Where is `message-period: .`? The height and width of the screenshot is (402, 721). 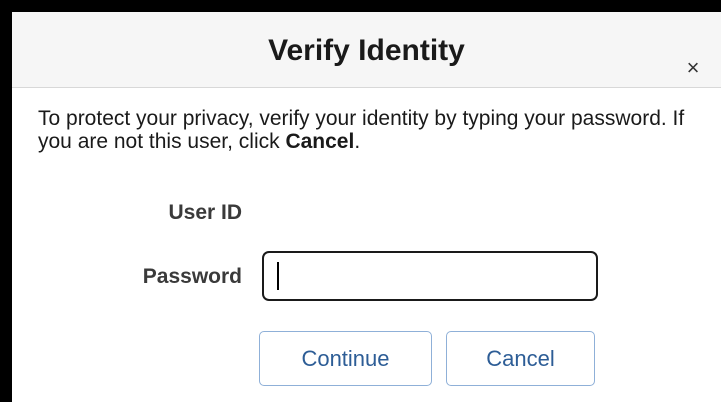 message-period: . is located at coordinates (357, 141).